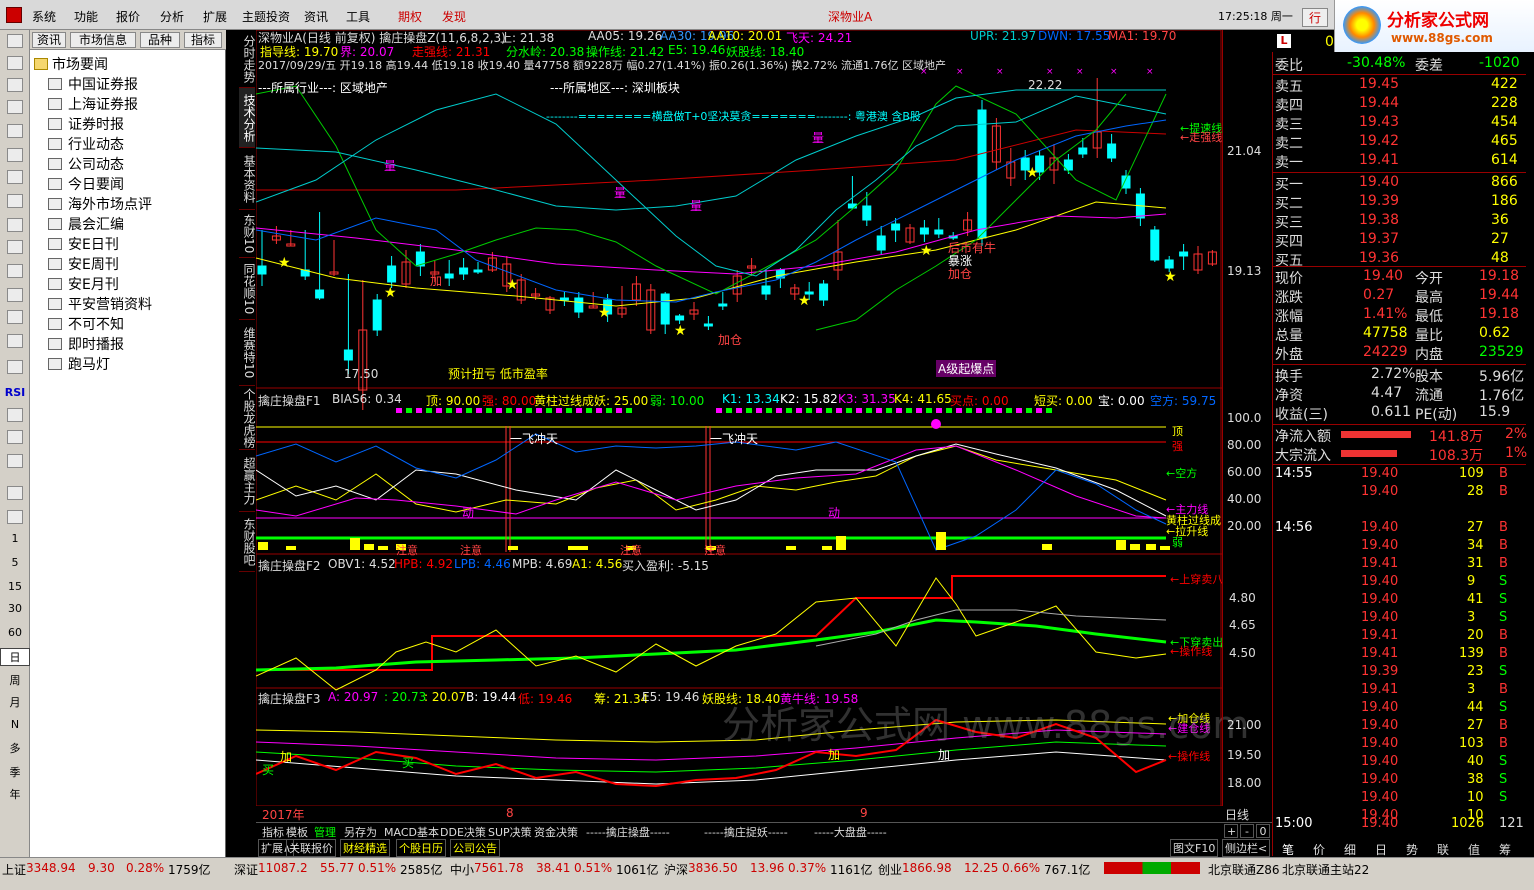 The image size is (1534, 890). Describe the element at coordinates (510, 831) in the screenshot. I see `indicator-tab: SUP决策` at that location.